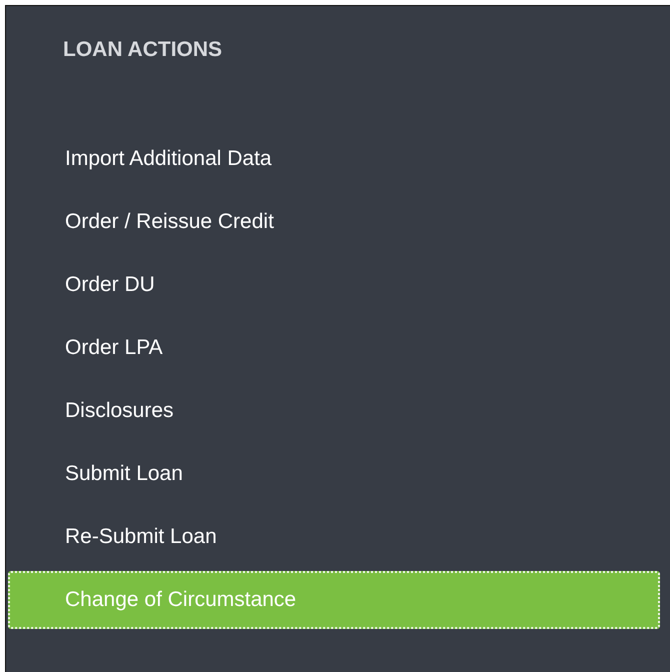  I want to click on action-item: Disclosures, so click(334, 411).